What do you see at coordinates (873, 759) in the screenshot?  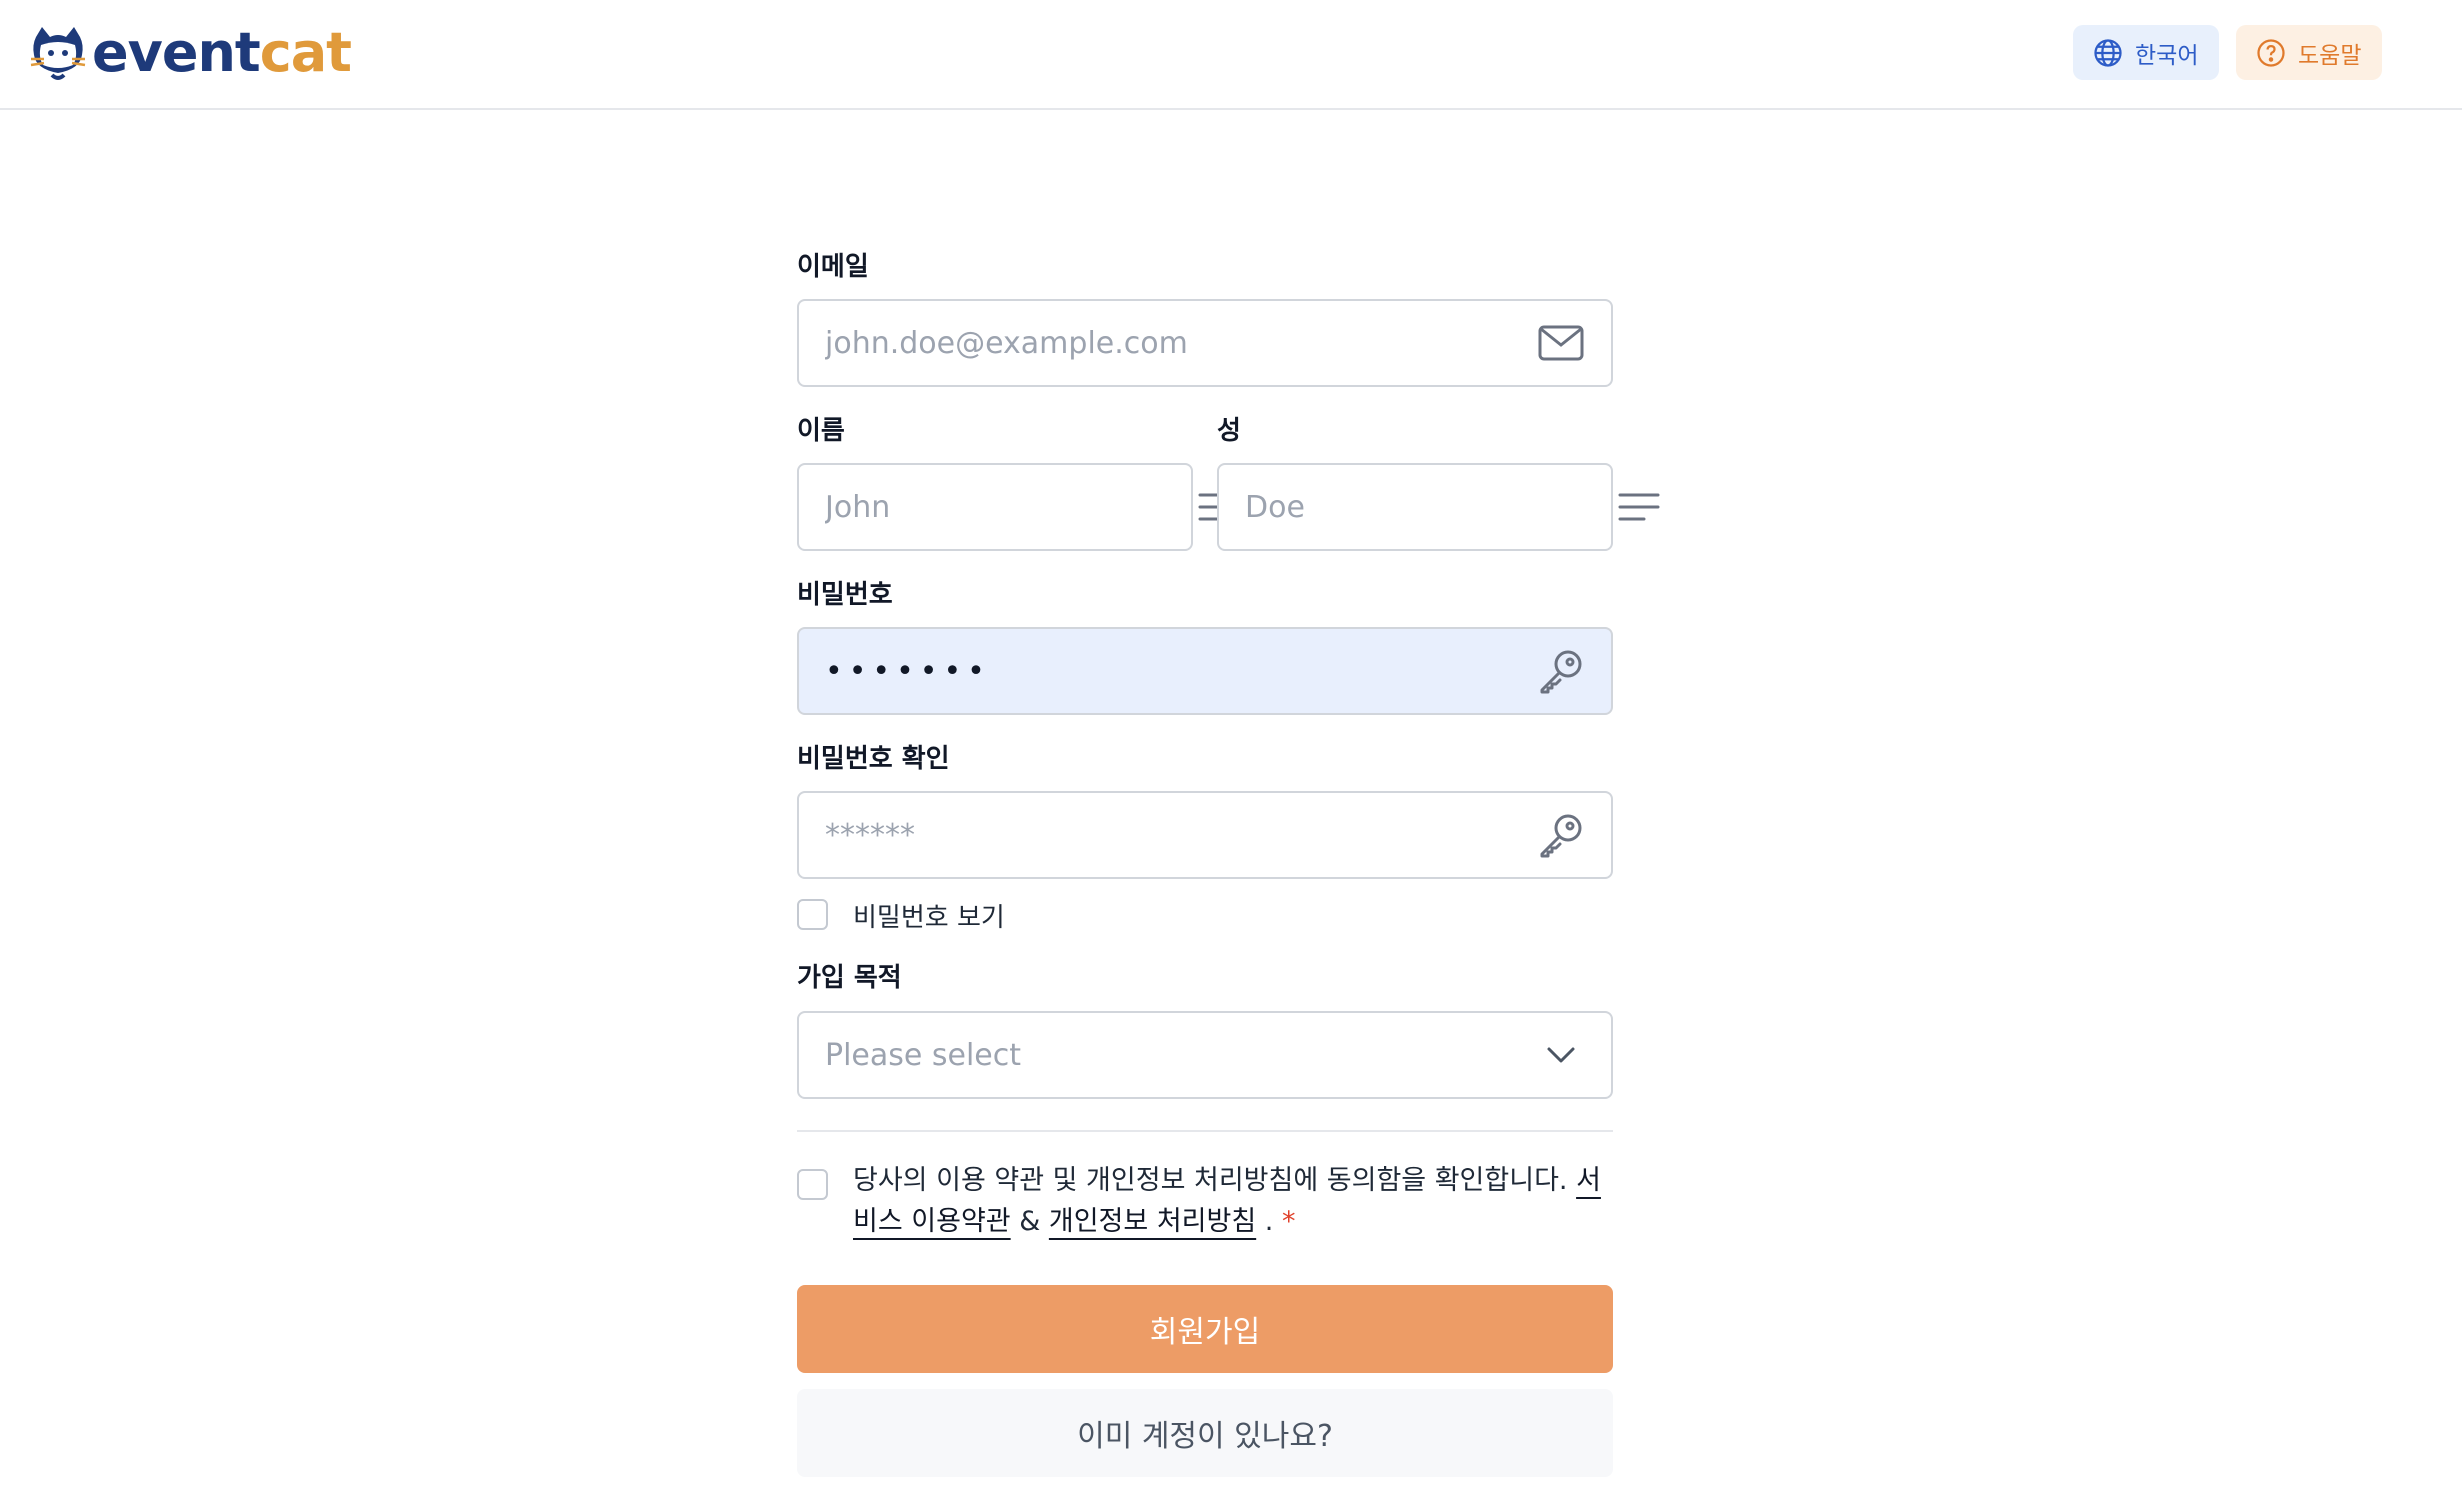 I see `password-confirm-label: 비밀번호 확인` at bounding box center [873, 759].